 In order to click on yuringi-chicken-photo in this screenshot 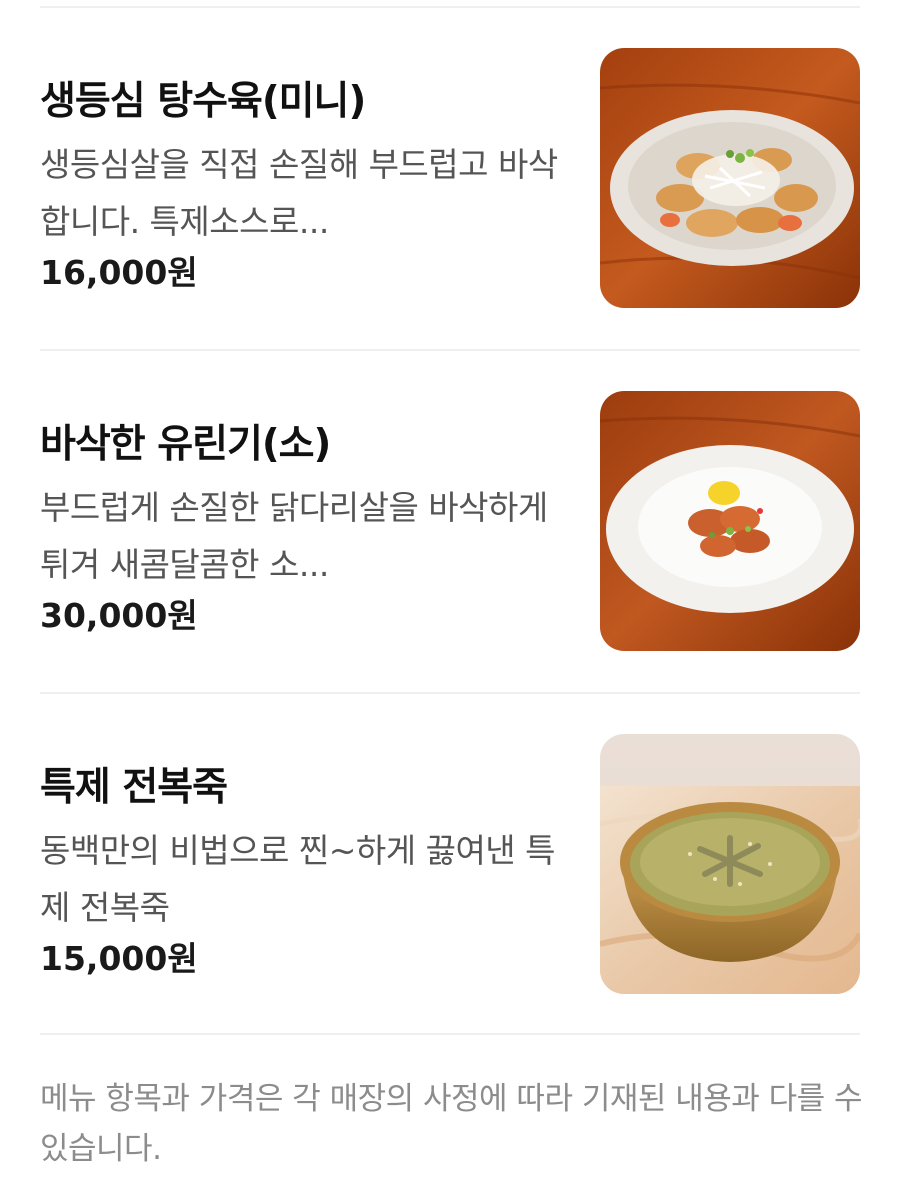, I will do `click(730, 521)`.